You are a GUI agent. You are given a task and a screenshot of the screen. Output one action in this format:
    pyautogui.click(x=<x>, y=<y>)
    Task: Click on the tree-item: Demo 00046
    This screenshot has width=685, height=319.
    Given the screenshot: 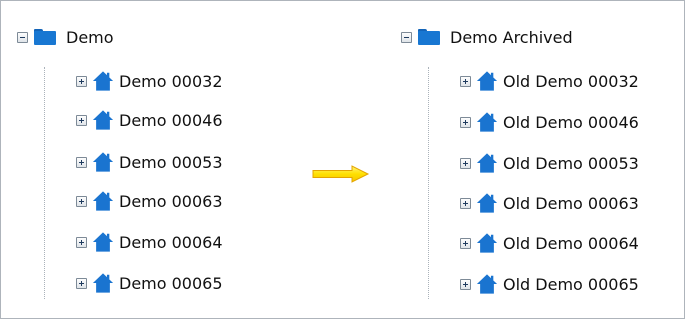 What is the action you would take?
    pyautogui.click(x=149, y=120)
    